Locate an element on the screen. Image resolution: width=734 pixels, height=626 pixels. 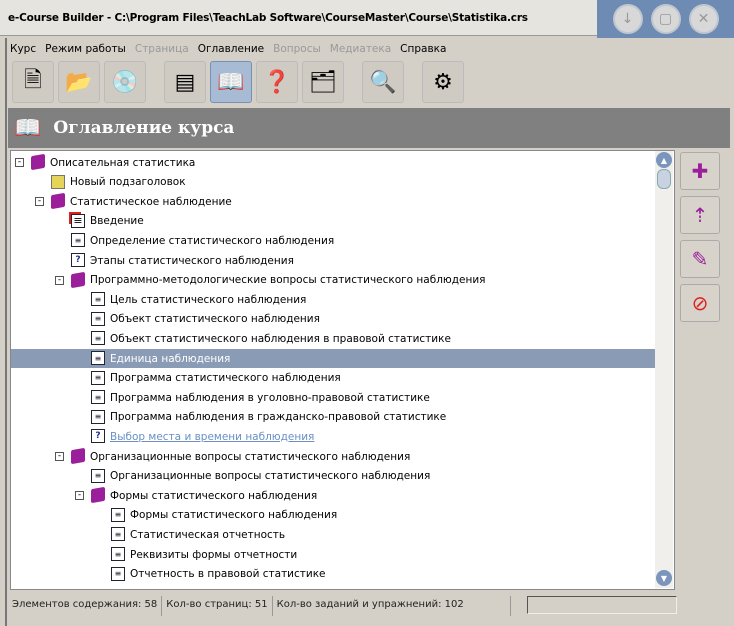
scroll-thumb is located at coordinates (664, 179).